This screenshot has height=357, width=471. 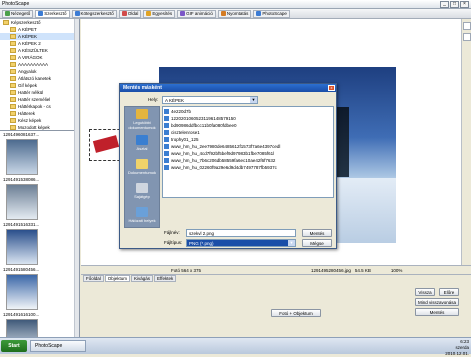 I want to click on close-button: ×, so click(x=464, y=4).